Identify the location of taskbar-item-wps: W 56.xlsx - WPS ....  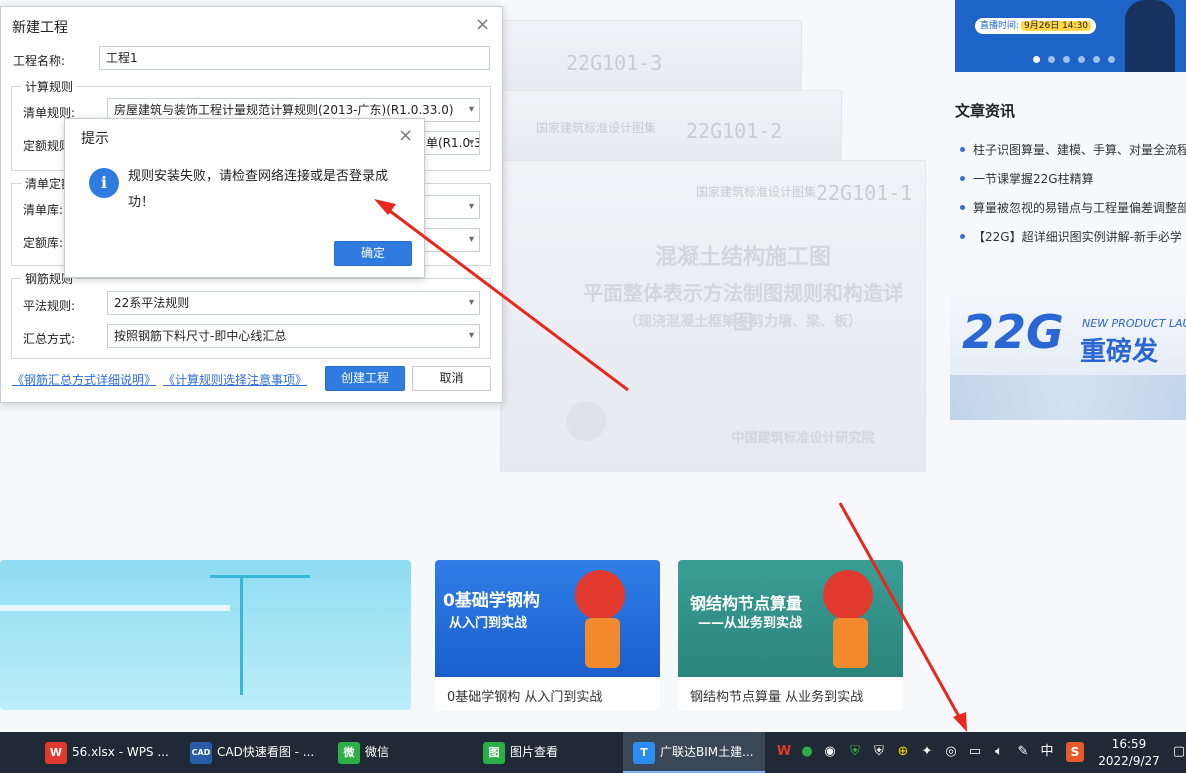
(112, 752).